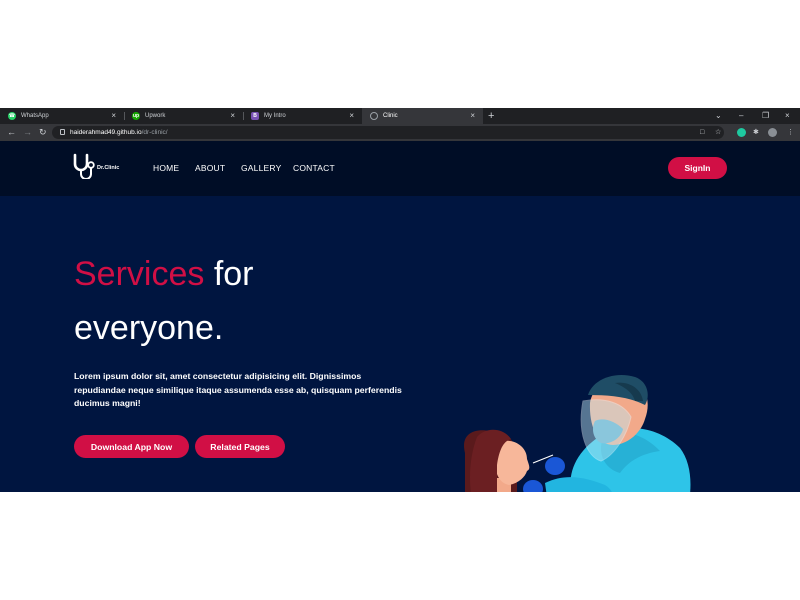 This screenshot has width=800, height=600. Describe the element at coordinates (275, 116) in the screenshot. I see `tab-label: My Intro` at that location.